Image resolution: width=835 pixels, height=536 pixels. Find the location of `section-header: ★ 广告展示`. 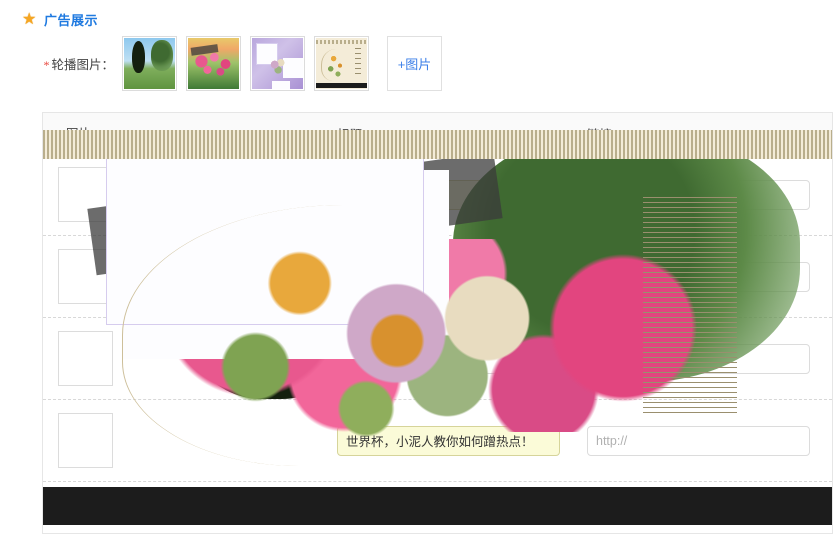

section-header: ★ 广告展示 is located at coordinates (60, 19).